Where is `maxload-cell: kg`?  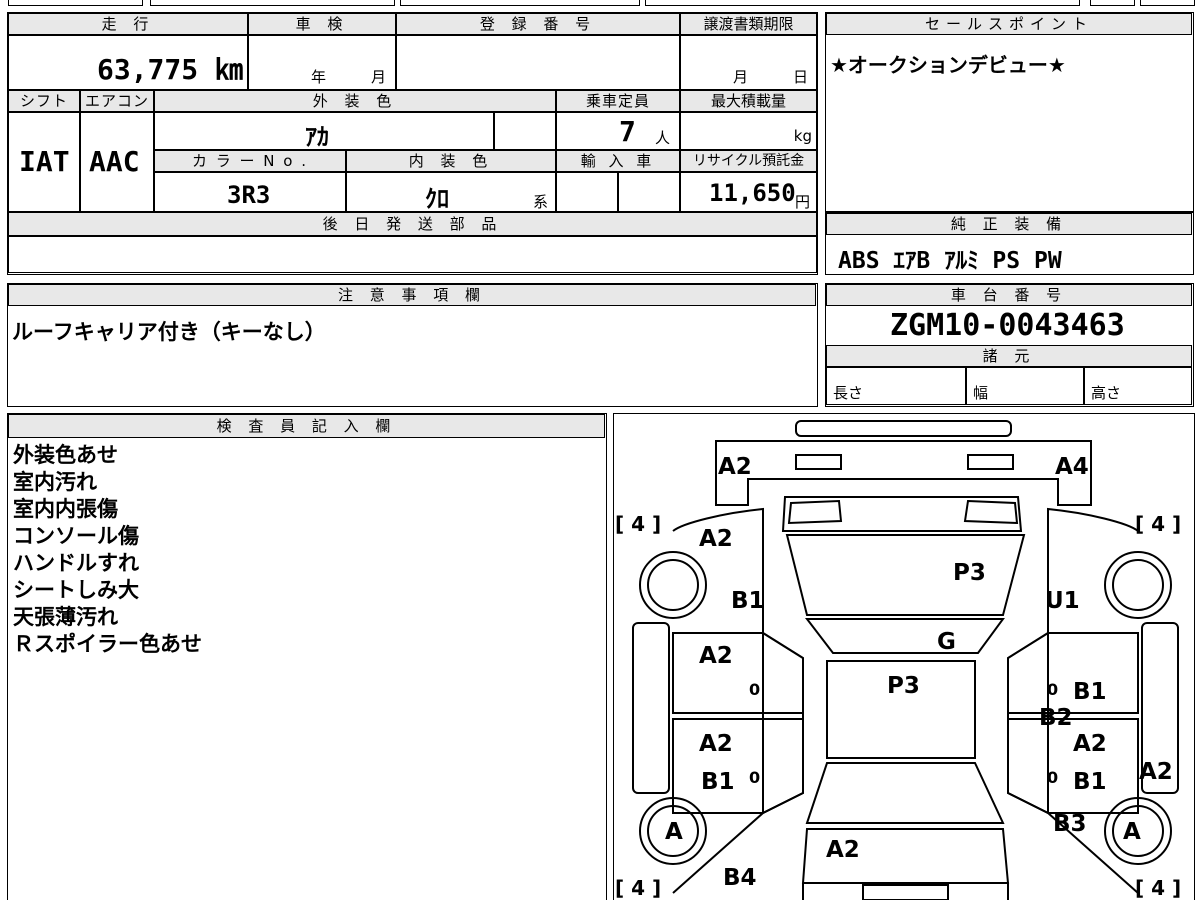
maxload-cell: kg is located at coordinates (748, 131).